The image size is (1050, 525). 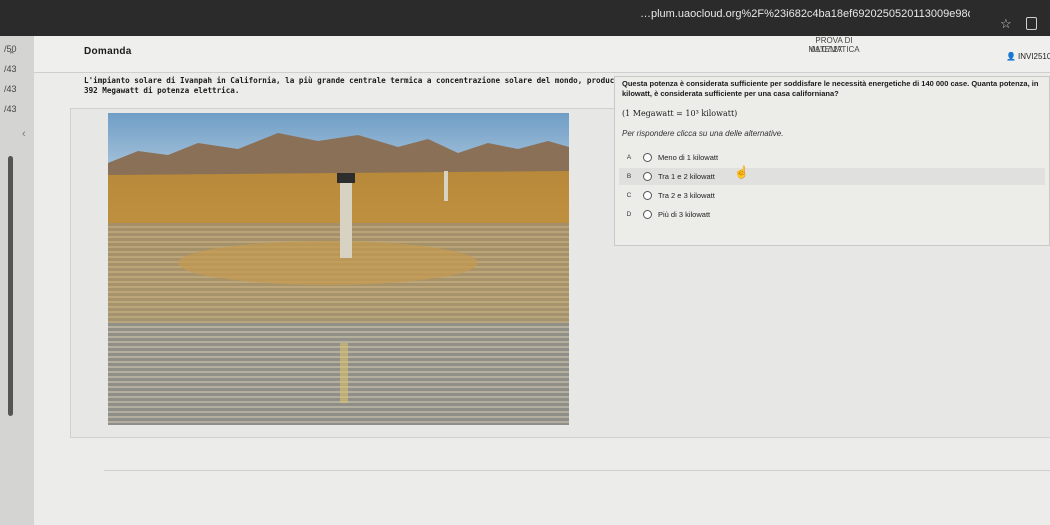 What do you see at coordinates (1011, 56) in the screenshot?
I see `user-icon: 👤` at bounding box center [1011, 56].